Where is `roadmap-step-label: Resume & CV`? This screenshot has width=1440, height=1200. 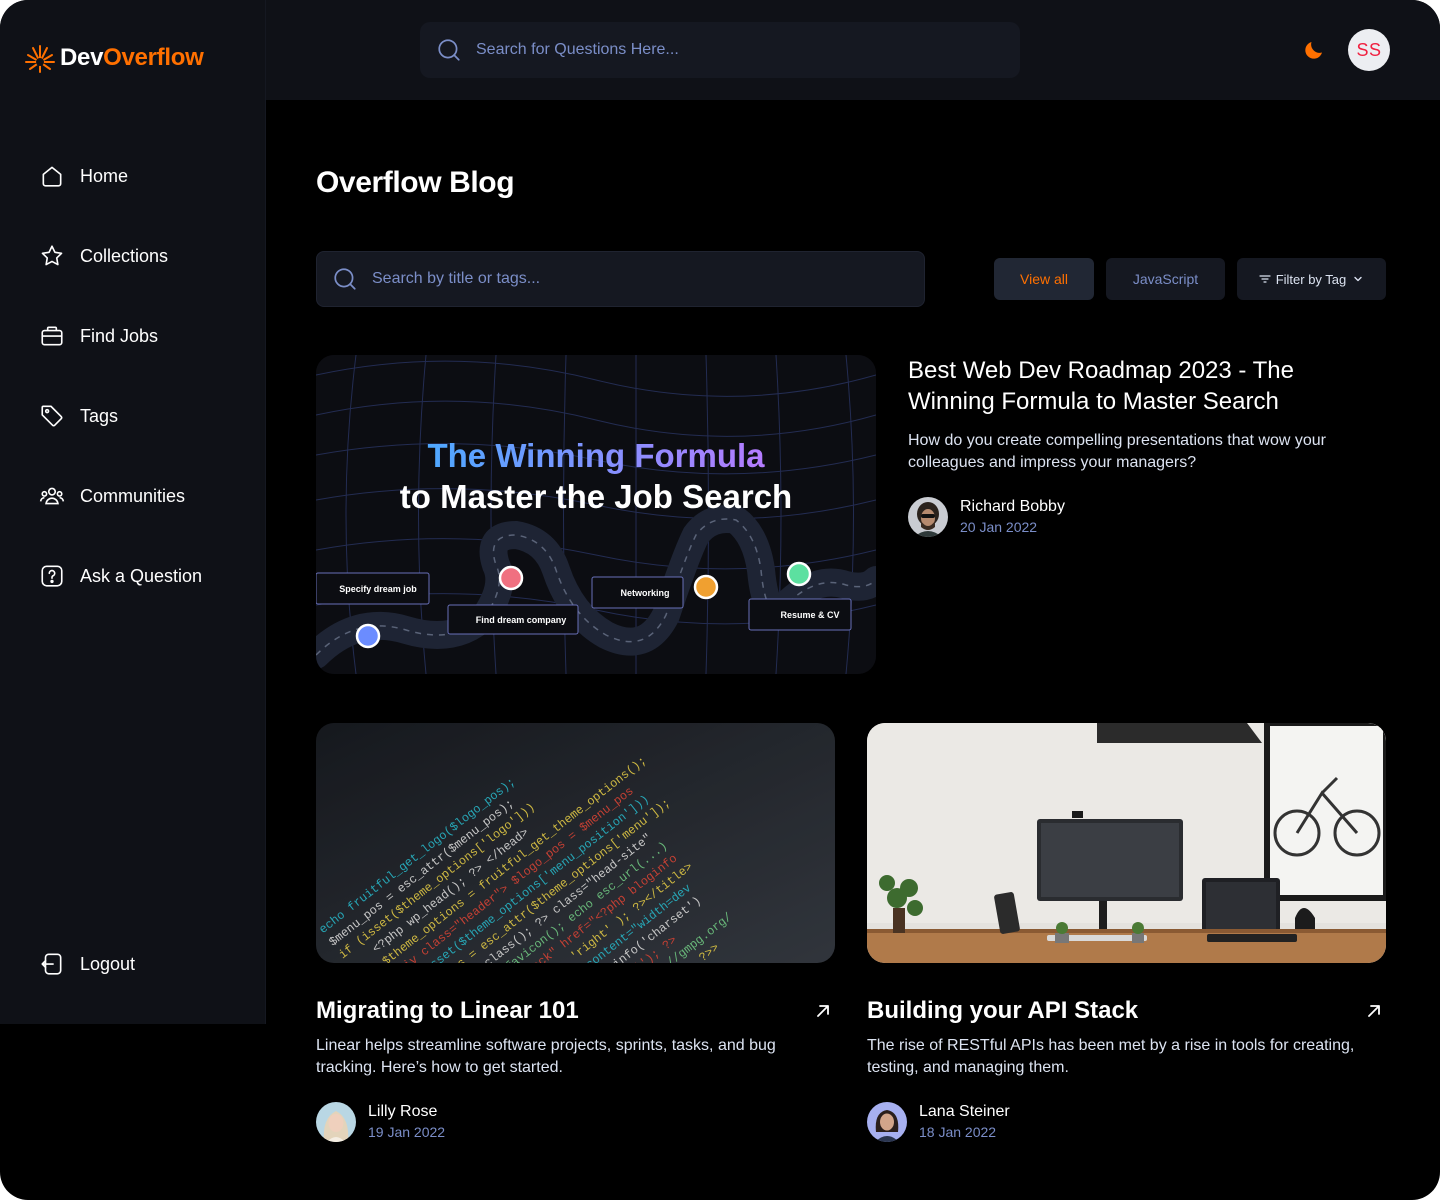
roadmap-step-label: Resume & CV is located at coordinates (809, 615).